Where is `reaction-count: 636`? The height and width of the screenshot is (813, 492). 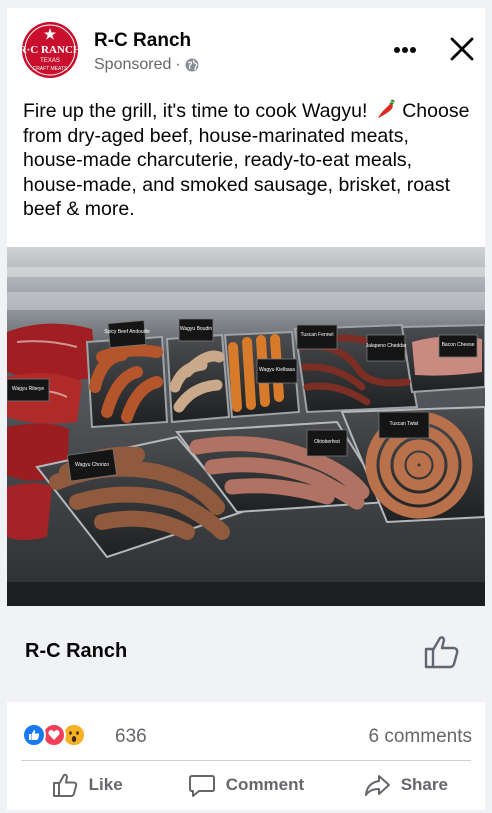
reaction-count: 636 is located at coordinates (131, 737).